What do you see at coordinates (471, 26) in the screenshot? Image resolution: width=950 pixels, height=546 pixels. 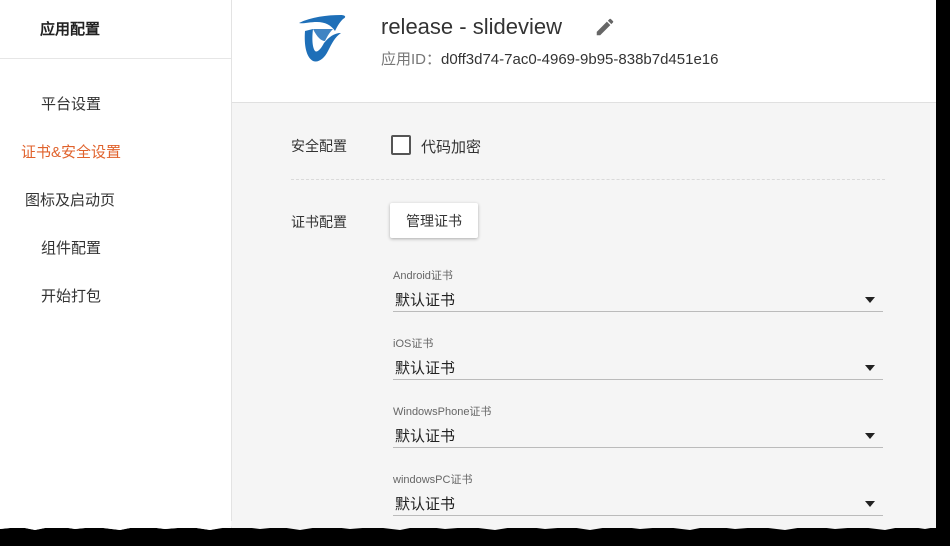 I see `app-title: release - slideview` at bounding box center [471, 26].